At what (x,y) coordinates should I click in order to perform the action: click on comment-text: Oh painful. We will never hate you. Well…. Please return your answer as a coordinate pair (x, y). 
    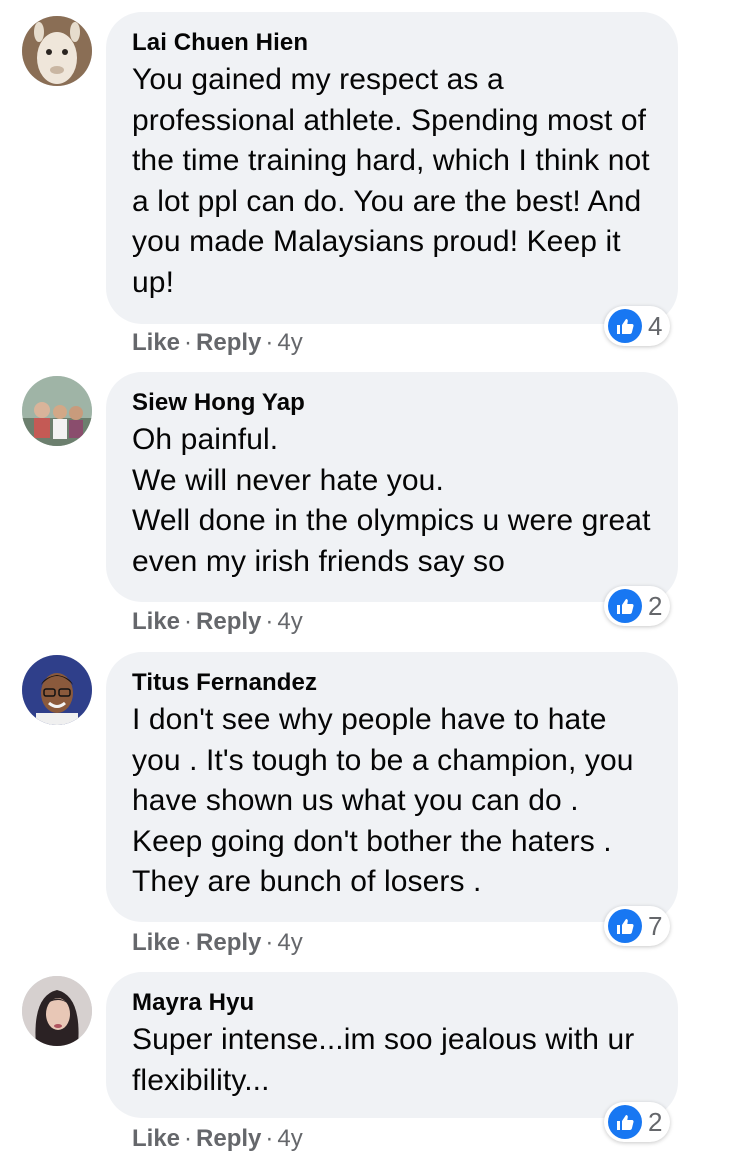
    Looking at the image, I should click on (391, 500).